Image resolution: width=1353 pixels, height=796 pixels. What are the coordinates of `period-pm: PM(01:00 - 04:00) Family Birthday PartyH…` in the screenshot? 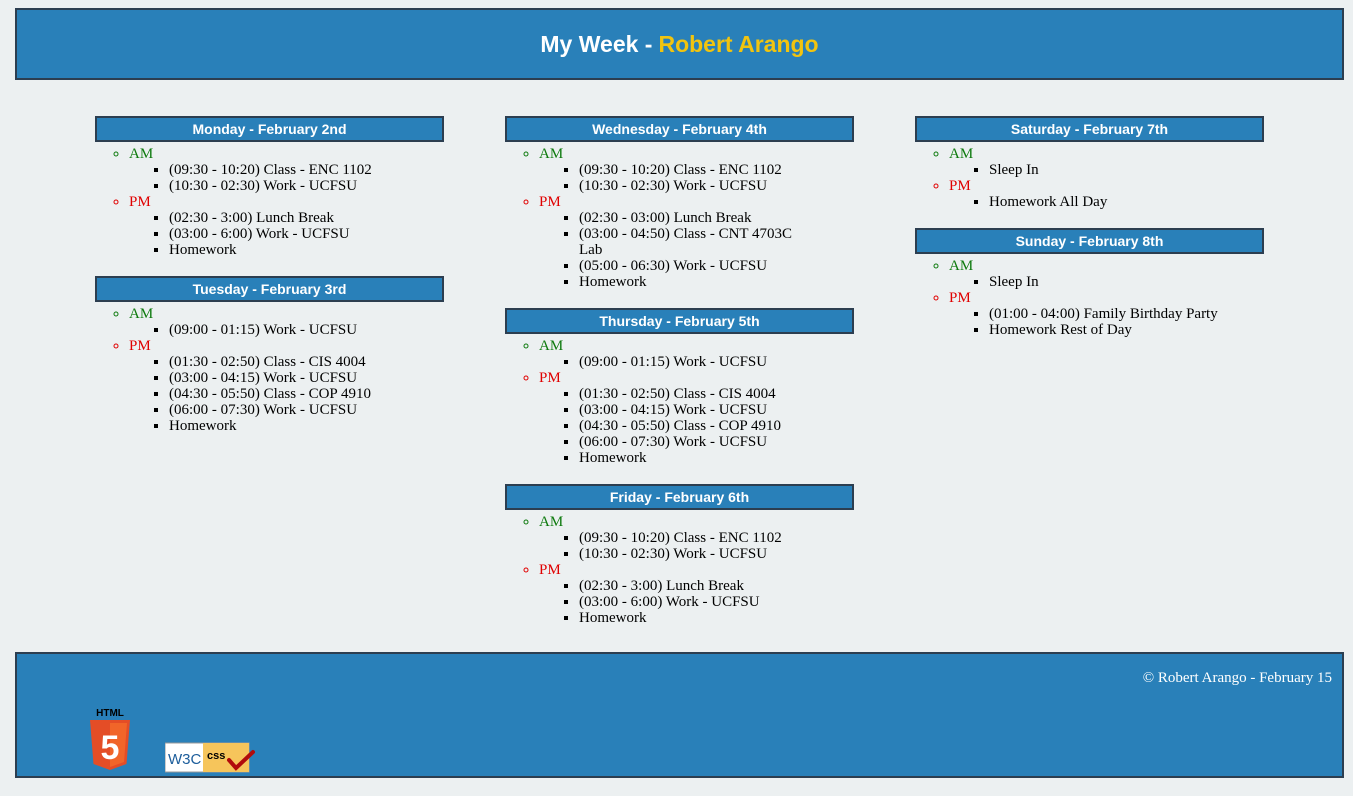 It's located at (1106, 314).